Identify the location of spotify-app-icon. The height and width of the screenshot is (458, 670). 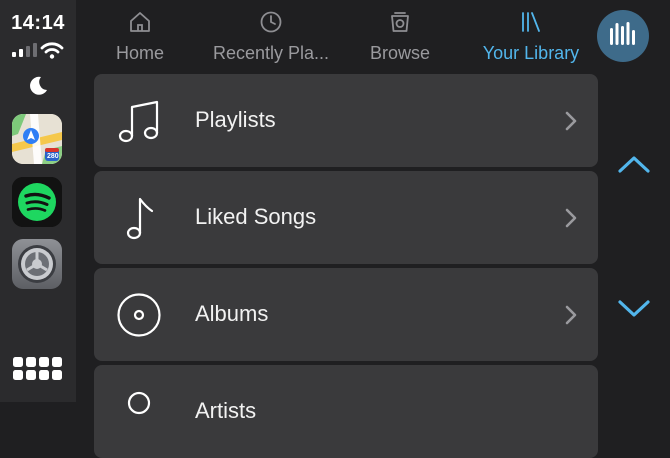
(37, 202).